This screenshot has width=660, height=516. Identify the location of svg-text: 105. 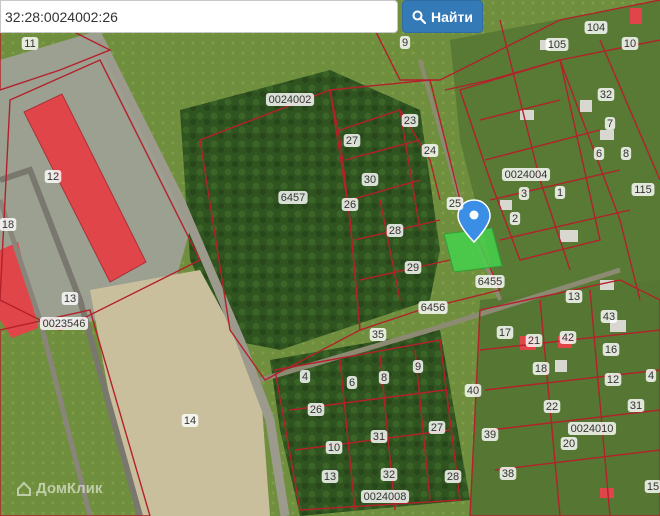
(557, 45).